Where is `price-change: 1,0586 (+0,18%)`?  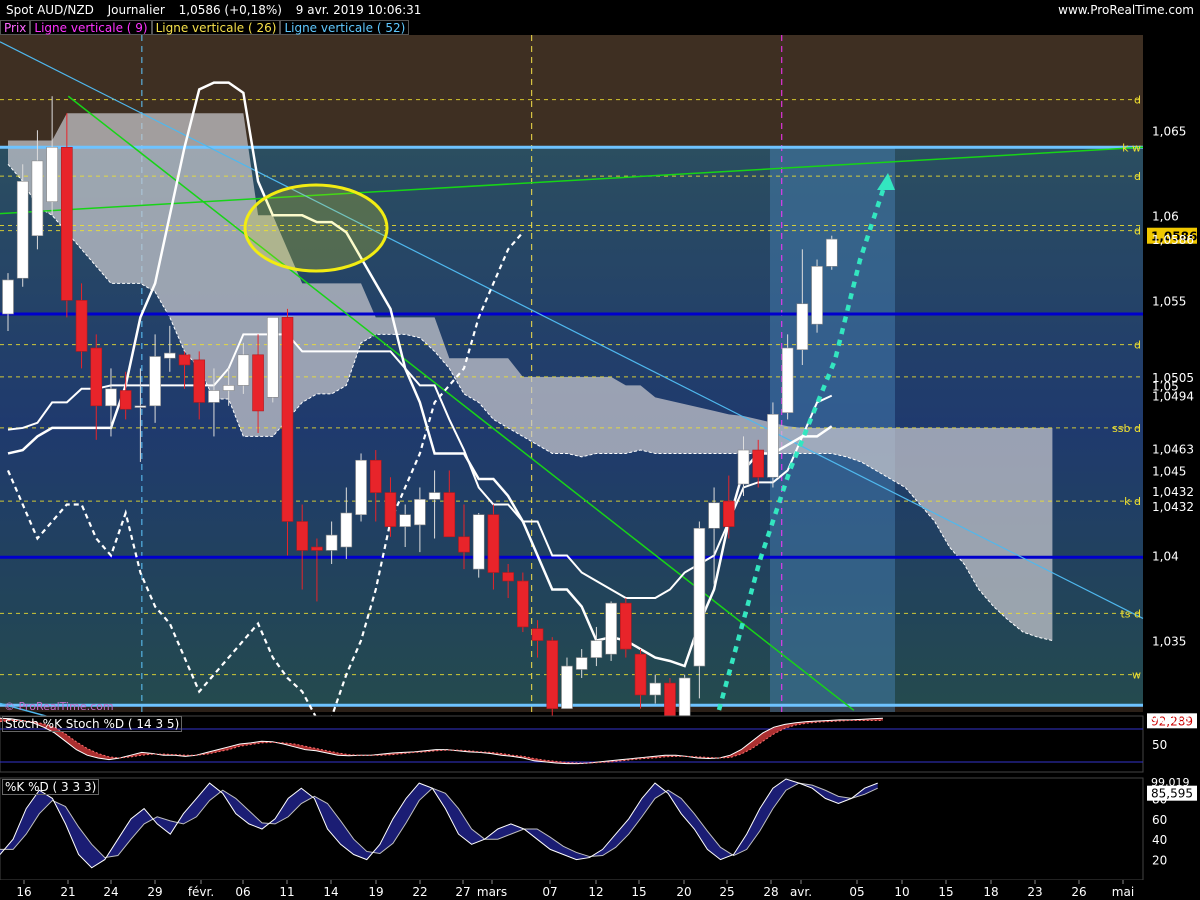 price-change: 1,0586 (+0,18%) is located at coordinates (230, 10).